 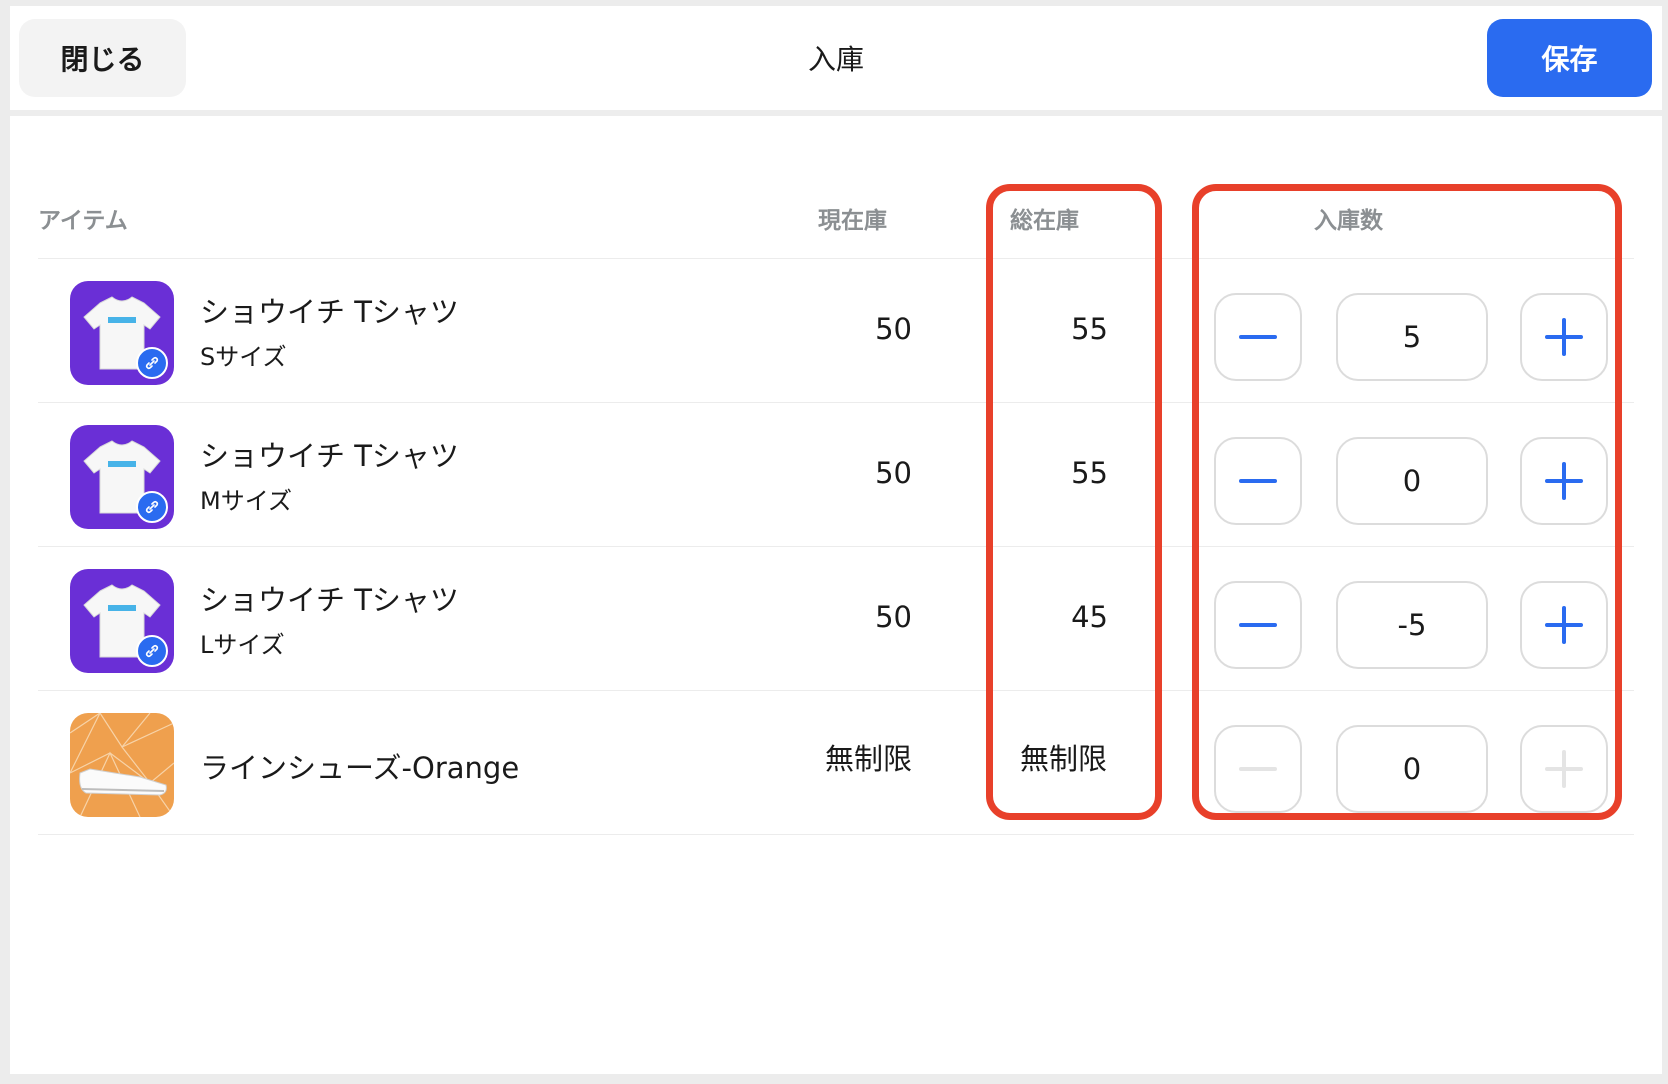 I want to click on shoe-thumbnail, so click(x=122, y=765).